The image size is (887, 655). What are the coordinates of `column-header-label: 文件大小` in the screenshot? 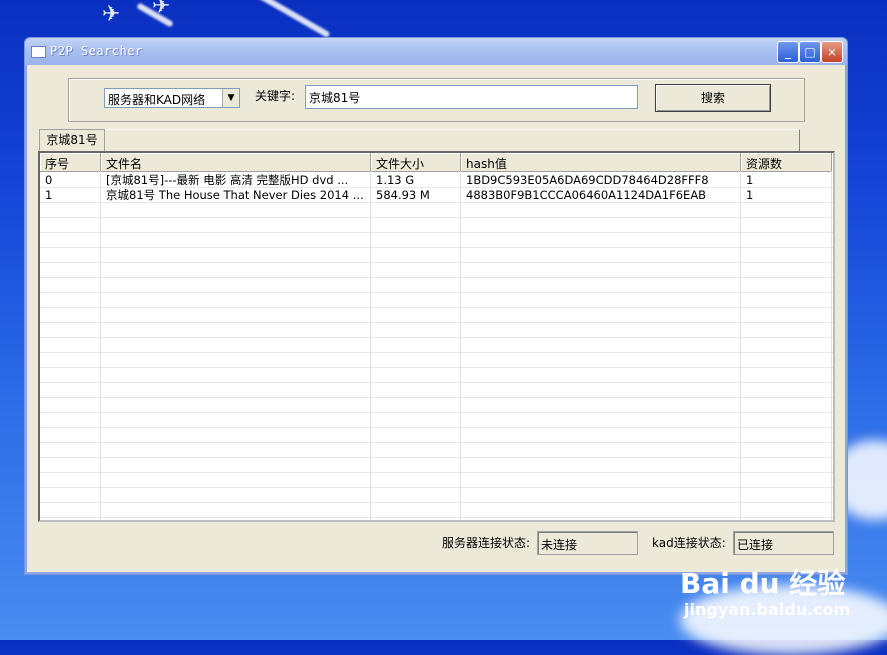 It's located at (400, 164).